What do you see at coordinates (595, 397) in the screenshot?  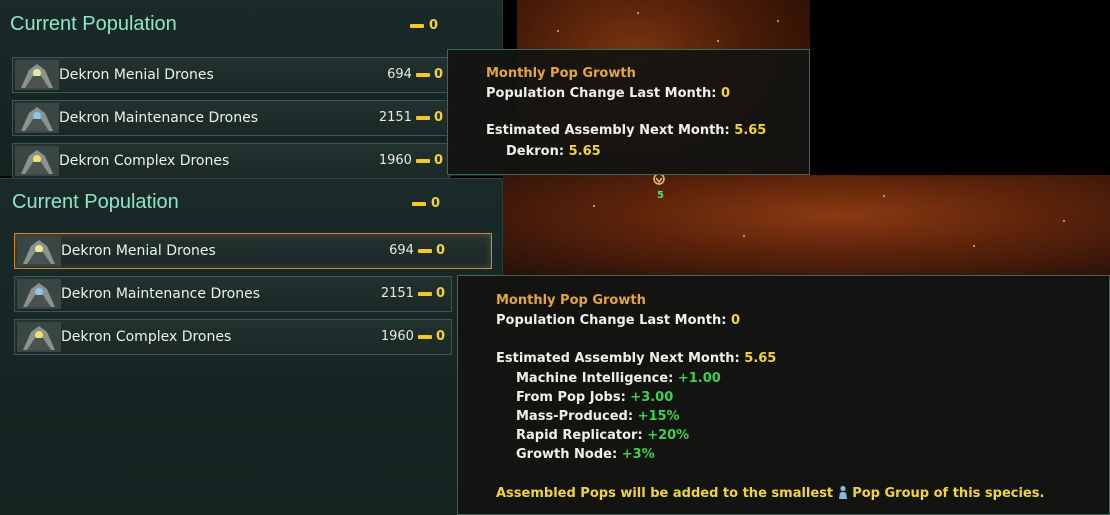 I see `modifier-line: From Pop Jobs: +3.00` at bounding box center [595, 397].